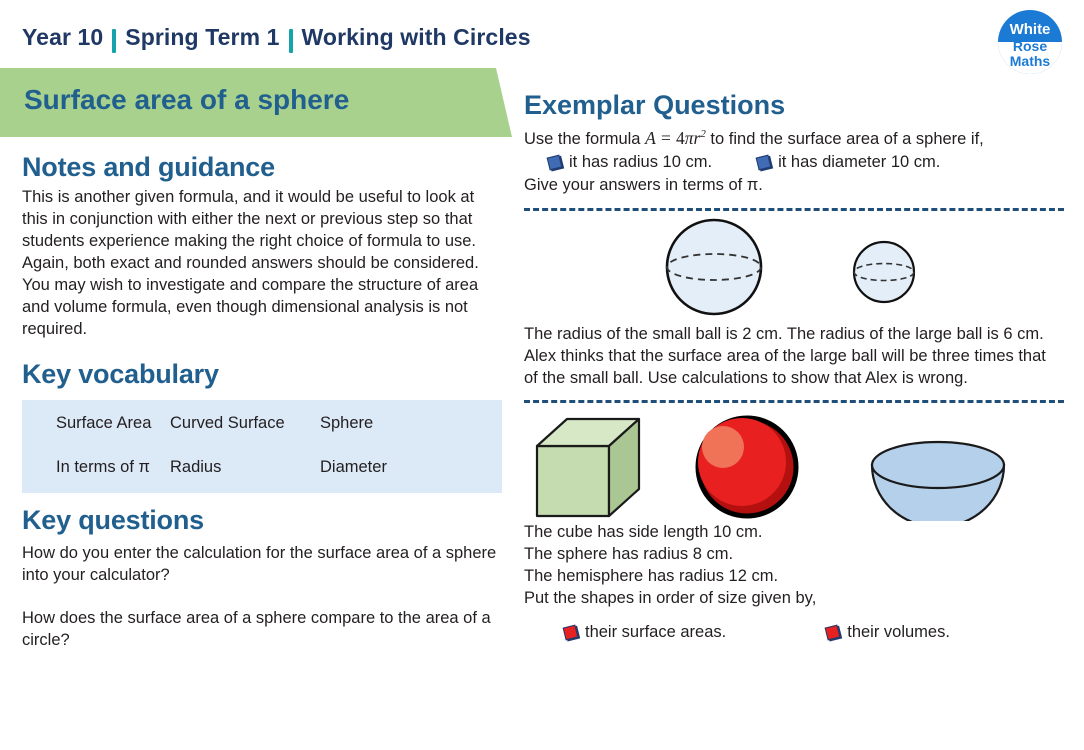  I want to click on vocabulary-cell: In terms of π, so click(103, 466).